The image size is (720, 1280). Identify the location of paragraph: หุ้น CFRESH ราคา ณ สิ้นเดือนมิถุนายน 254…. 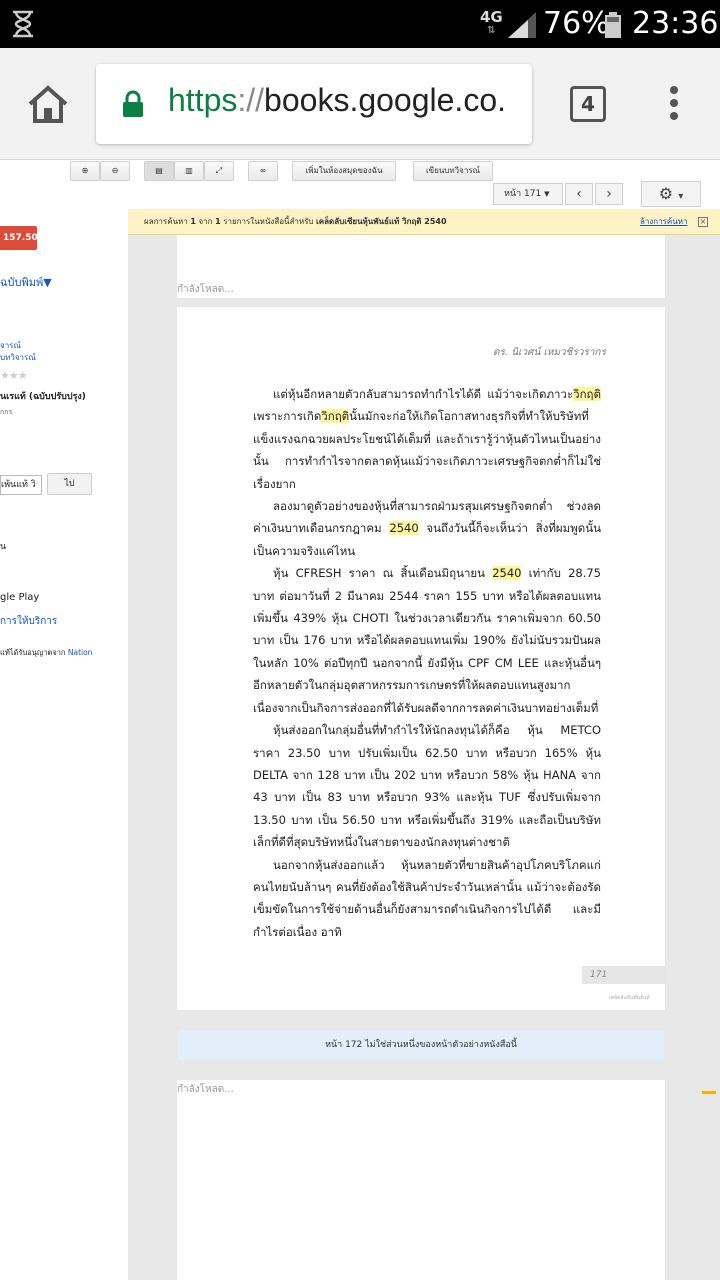
(427, 640).